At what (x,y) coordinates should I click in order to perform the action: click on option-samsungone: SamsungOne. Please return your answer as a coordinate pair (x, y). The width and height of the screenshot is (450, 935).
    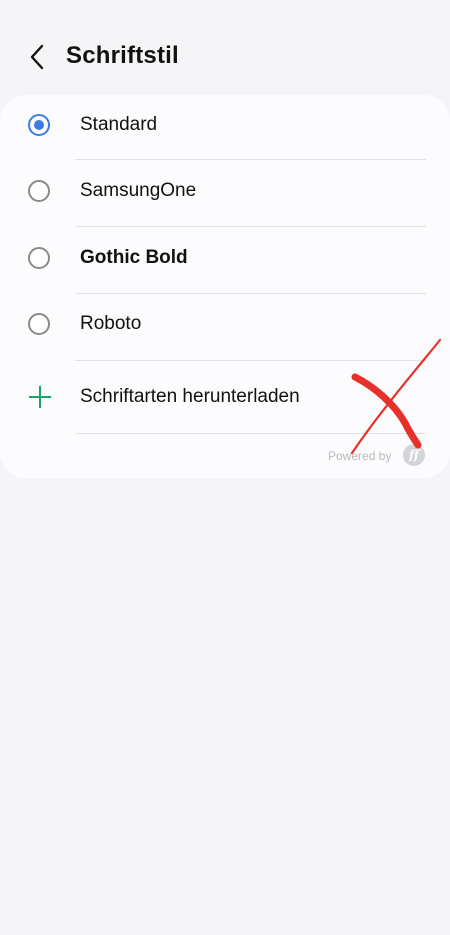
    Looking at the image, I should click on (225, 193).